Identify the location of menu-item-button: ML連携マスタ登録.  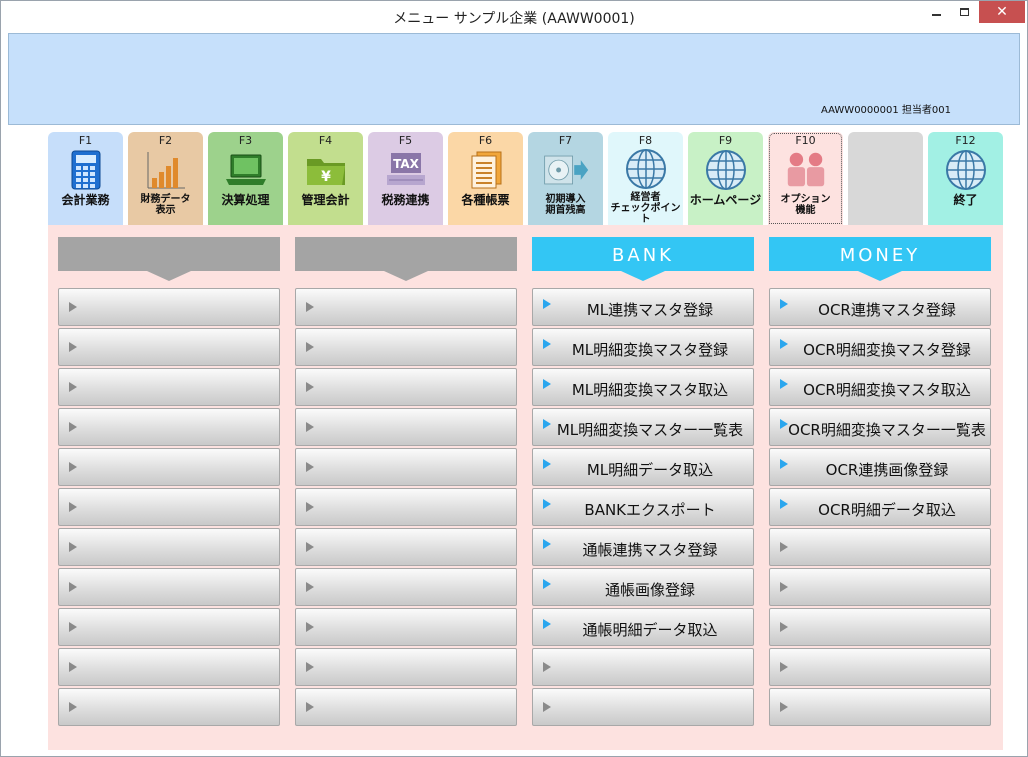
(643, 307).